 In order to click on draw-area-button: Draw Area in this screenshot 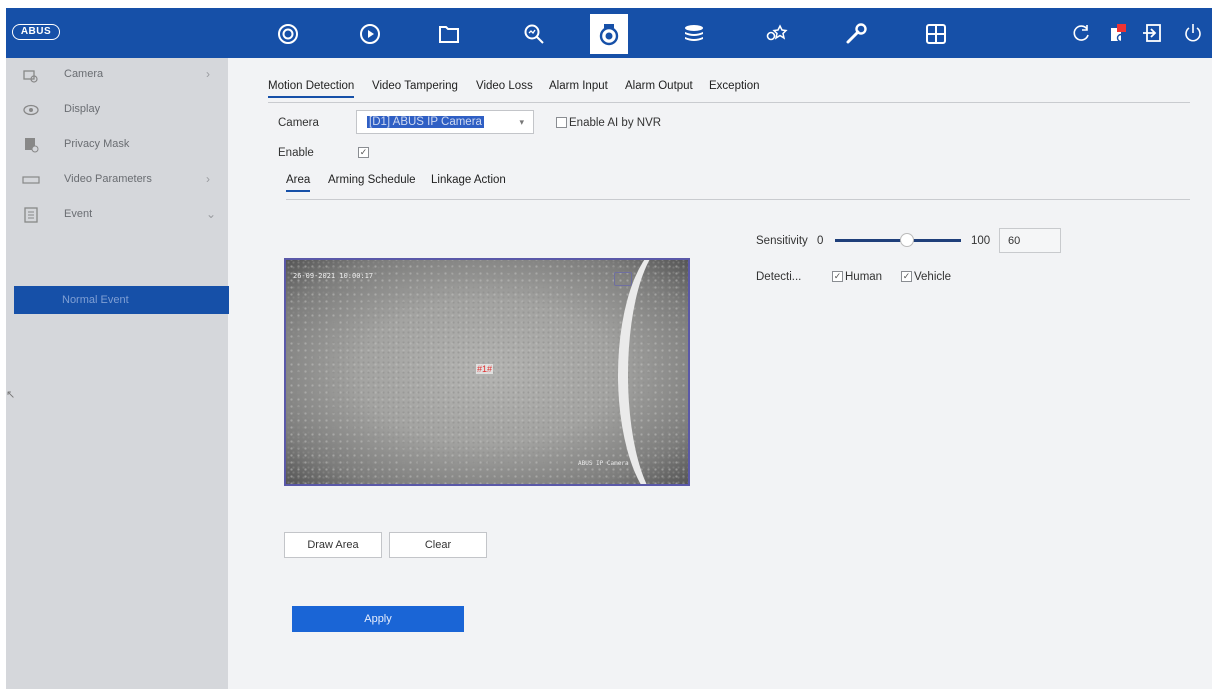, I will do `click(333, 545)`.